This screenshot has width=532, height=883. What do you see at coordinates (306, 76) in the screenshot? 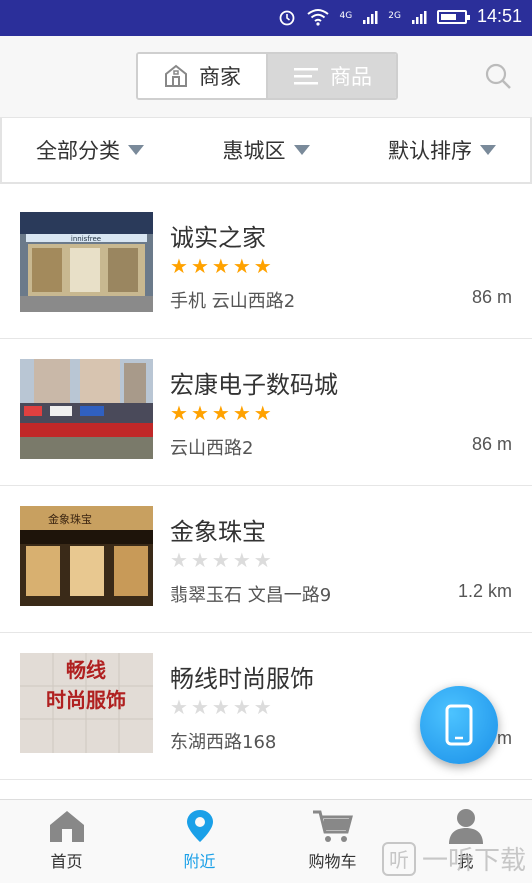
I see `list-icon` at bounding box center [306, 76].